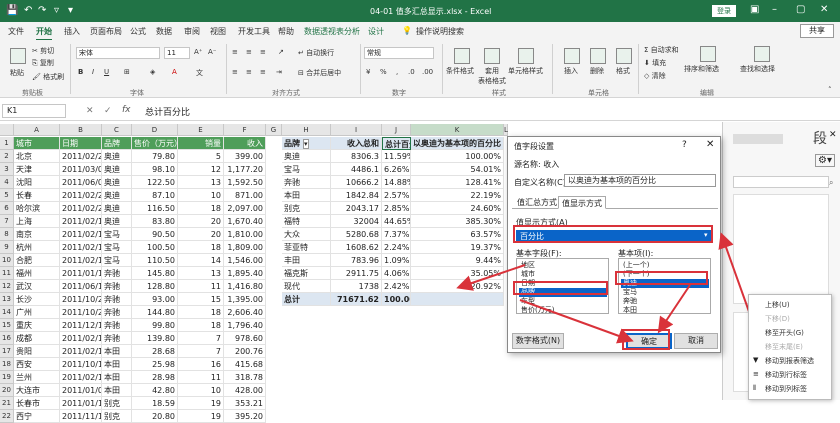 The height and width of the screenshot is (423, 840). I want to click on menu-move-to-end: 移至末尾(E), so click(784, 347).